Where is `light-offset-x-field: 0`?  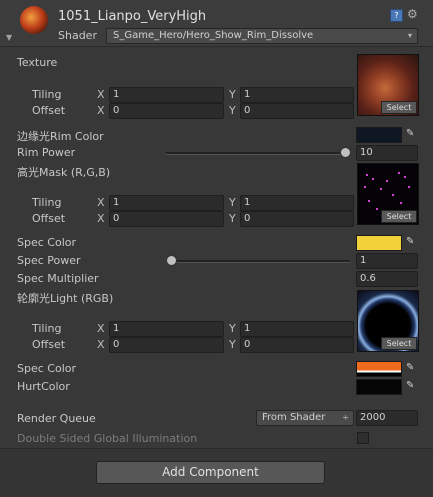 light-offset-x-field: 0 is located at coordinates (166, 345).